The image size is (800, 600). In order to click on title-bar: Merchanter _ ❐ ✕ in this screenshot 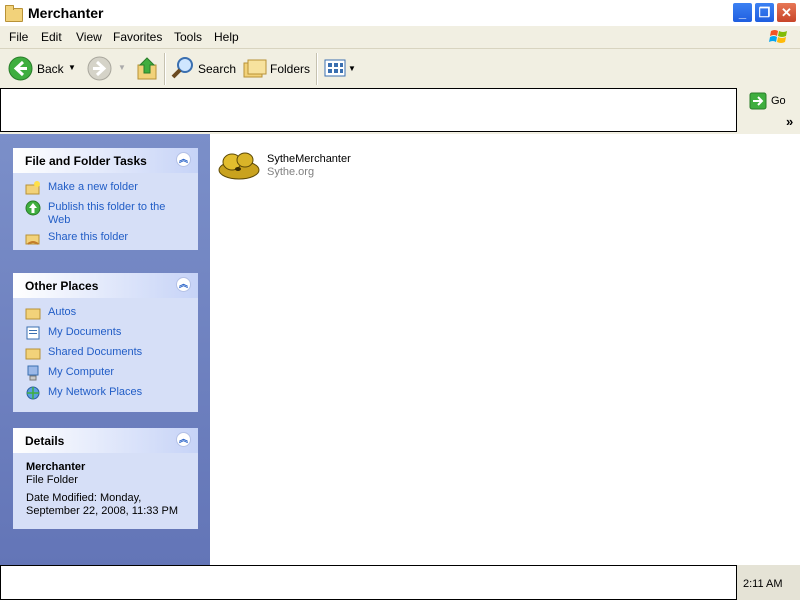, I will do `click(400, 13)`.